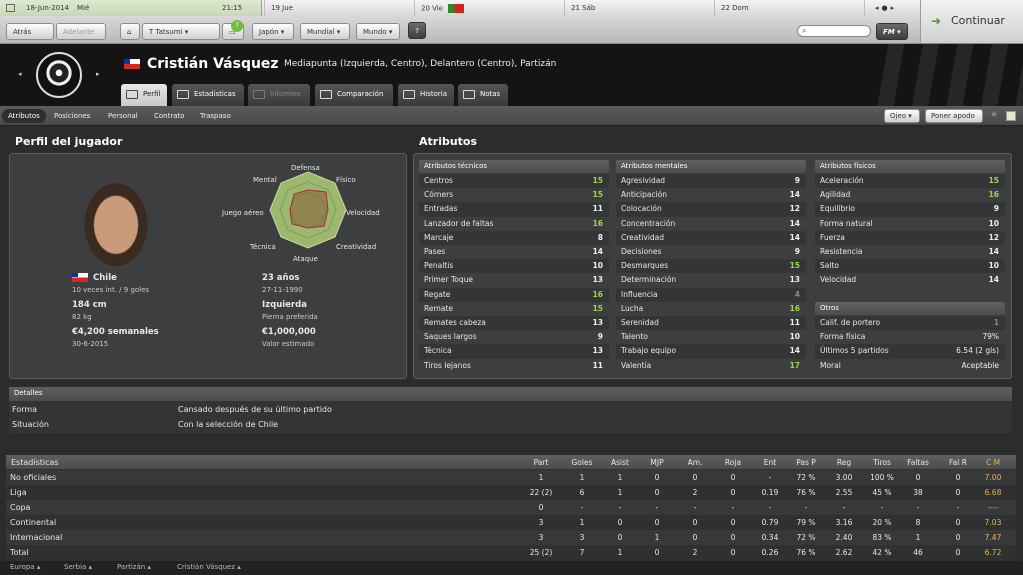 The height and width of the screenshot is (575, 1023). What do you see at coordinates (910, 351) in the screenshot?
I see `attribute-row: Últimos 5 partidos 6.54 (2 gls)` at bounding box center [910, 351].